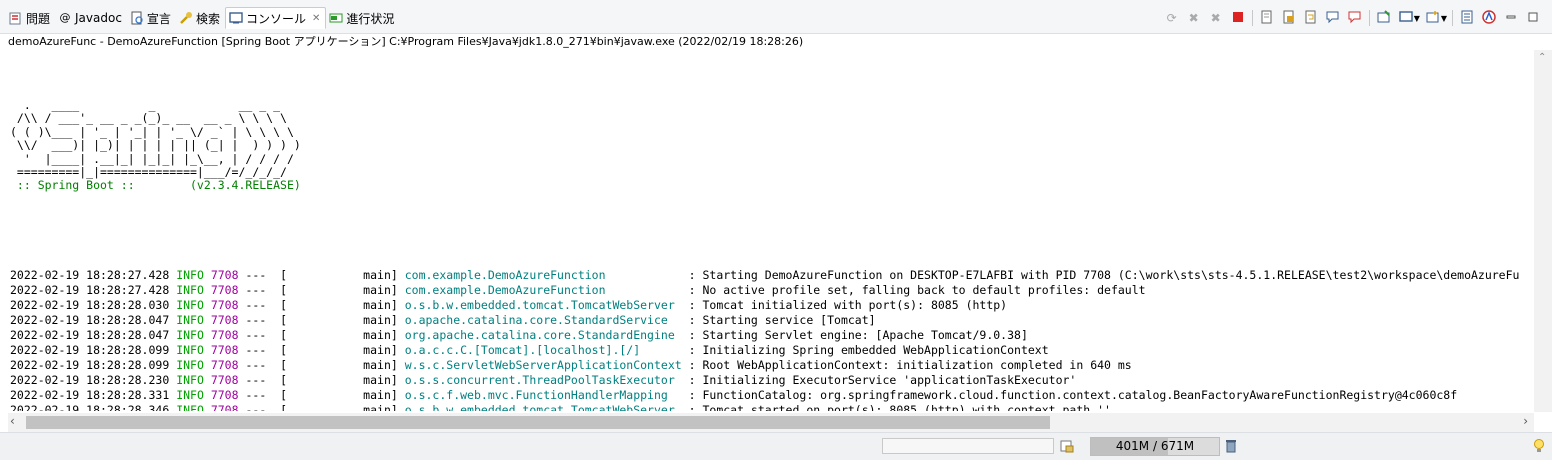 The image size is (1552, 460). Describe the element at coordinates (98, 18) in the screenshot. I see `tab-label: Javadoc` at that location.